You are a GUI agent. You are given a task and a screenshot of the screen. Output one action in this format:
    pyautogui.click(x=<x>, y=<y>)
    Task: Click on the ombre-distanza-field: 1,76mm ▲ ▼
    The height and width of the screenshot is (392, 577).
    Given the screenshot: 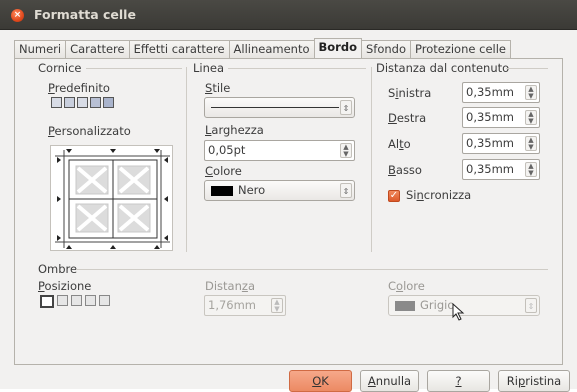 What is the action you would take?
    pyautogui.click(x=245, y=305)
    